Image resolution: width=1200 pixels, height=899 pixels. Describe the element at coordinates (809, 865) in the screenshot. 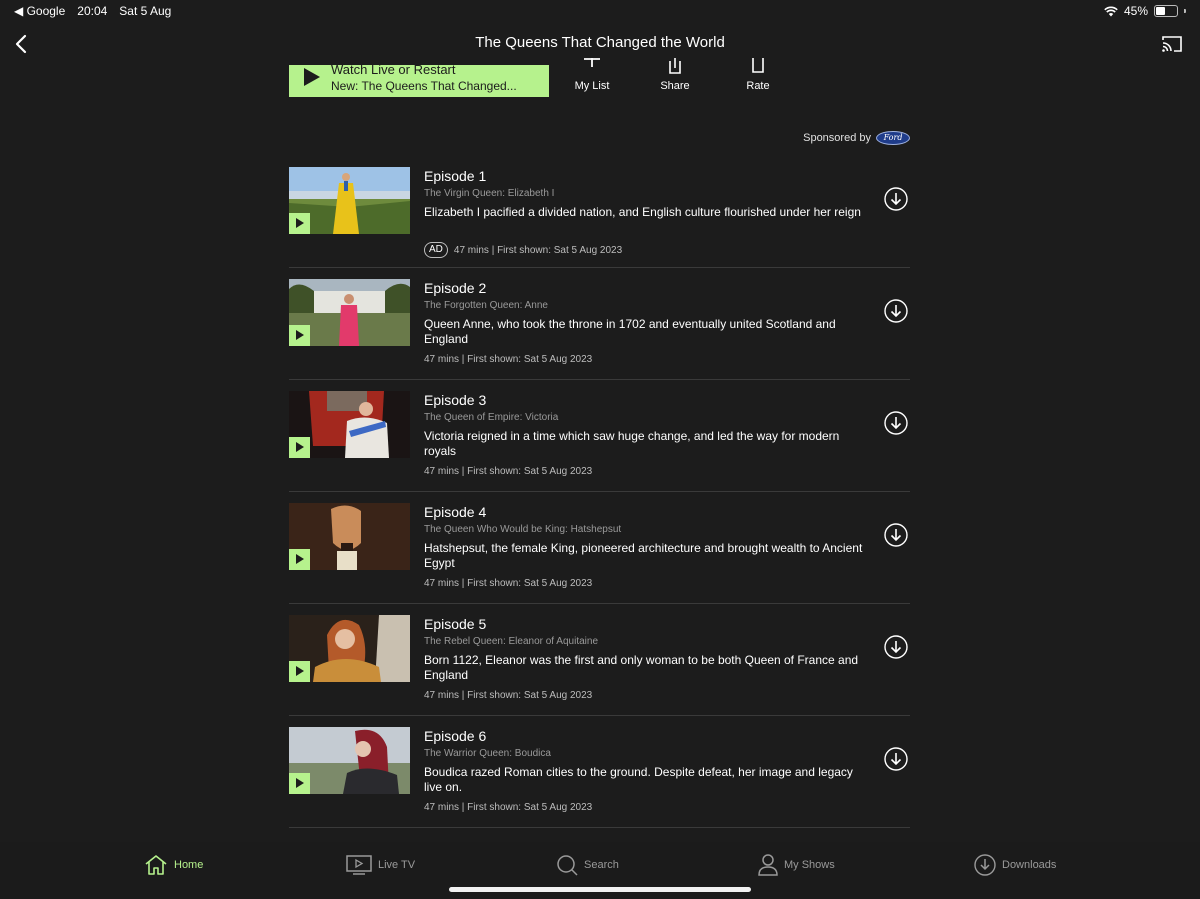

I see `tab-my-shows-label: My Shows` at that location.